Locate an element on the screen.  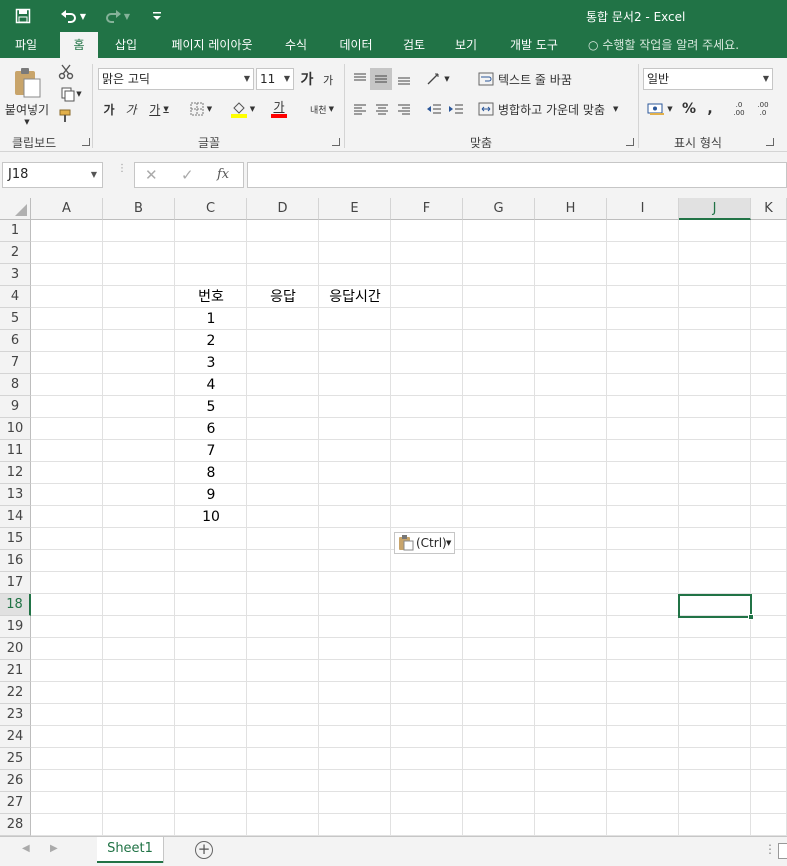
row-header-2: 2 is located at coordinates (15, 253).